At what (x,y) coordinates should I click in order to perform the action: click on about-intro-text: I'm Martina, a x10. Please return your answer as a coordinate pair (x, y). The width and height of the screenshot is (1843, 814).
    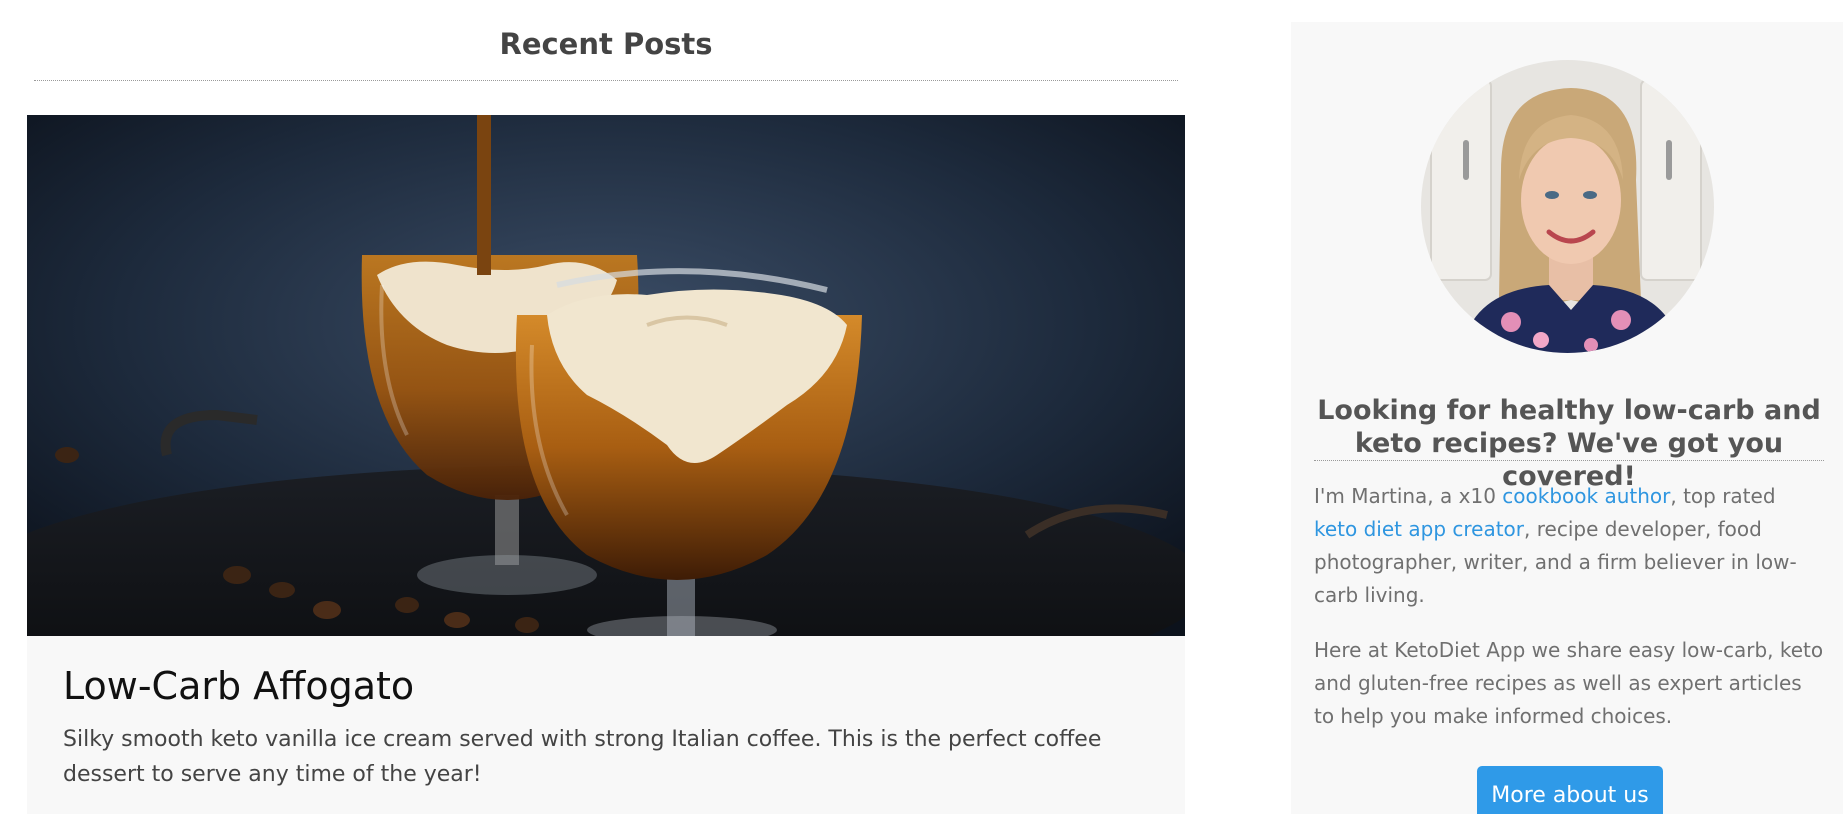
    Looking at the image, I should click on (1408, 496).